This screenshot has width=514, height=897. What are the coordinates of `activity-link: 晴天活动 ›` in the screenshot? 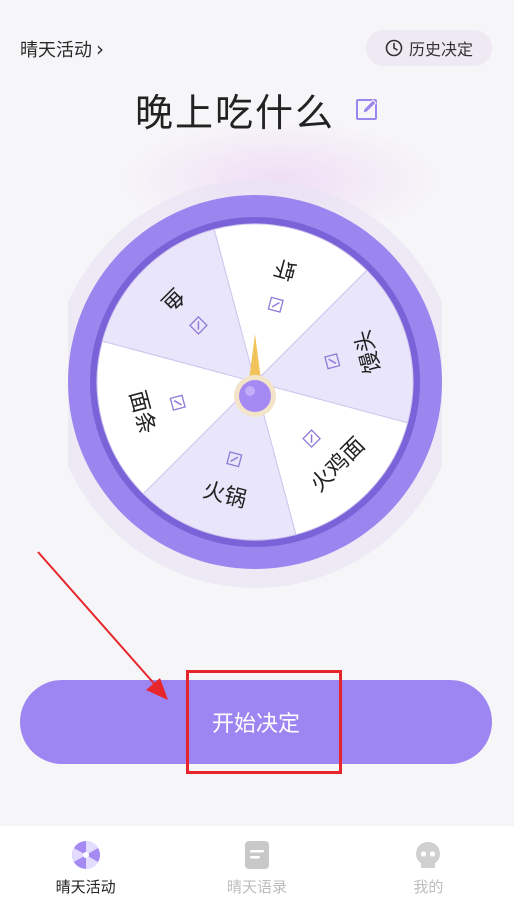 It's located at (62, 49).